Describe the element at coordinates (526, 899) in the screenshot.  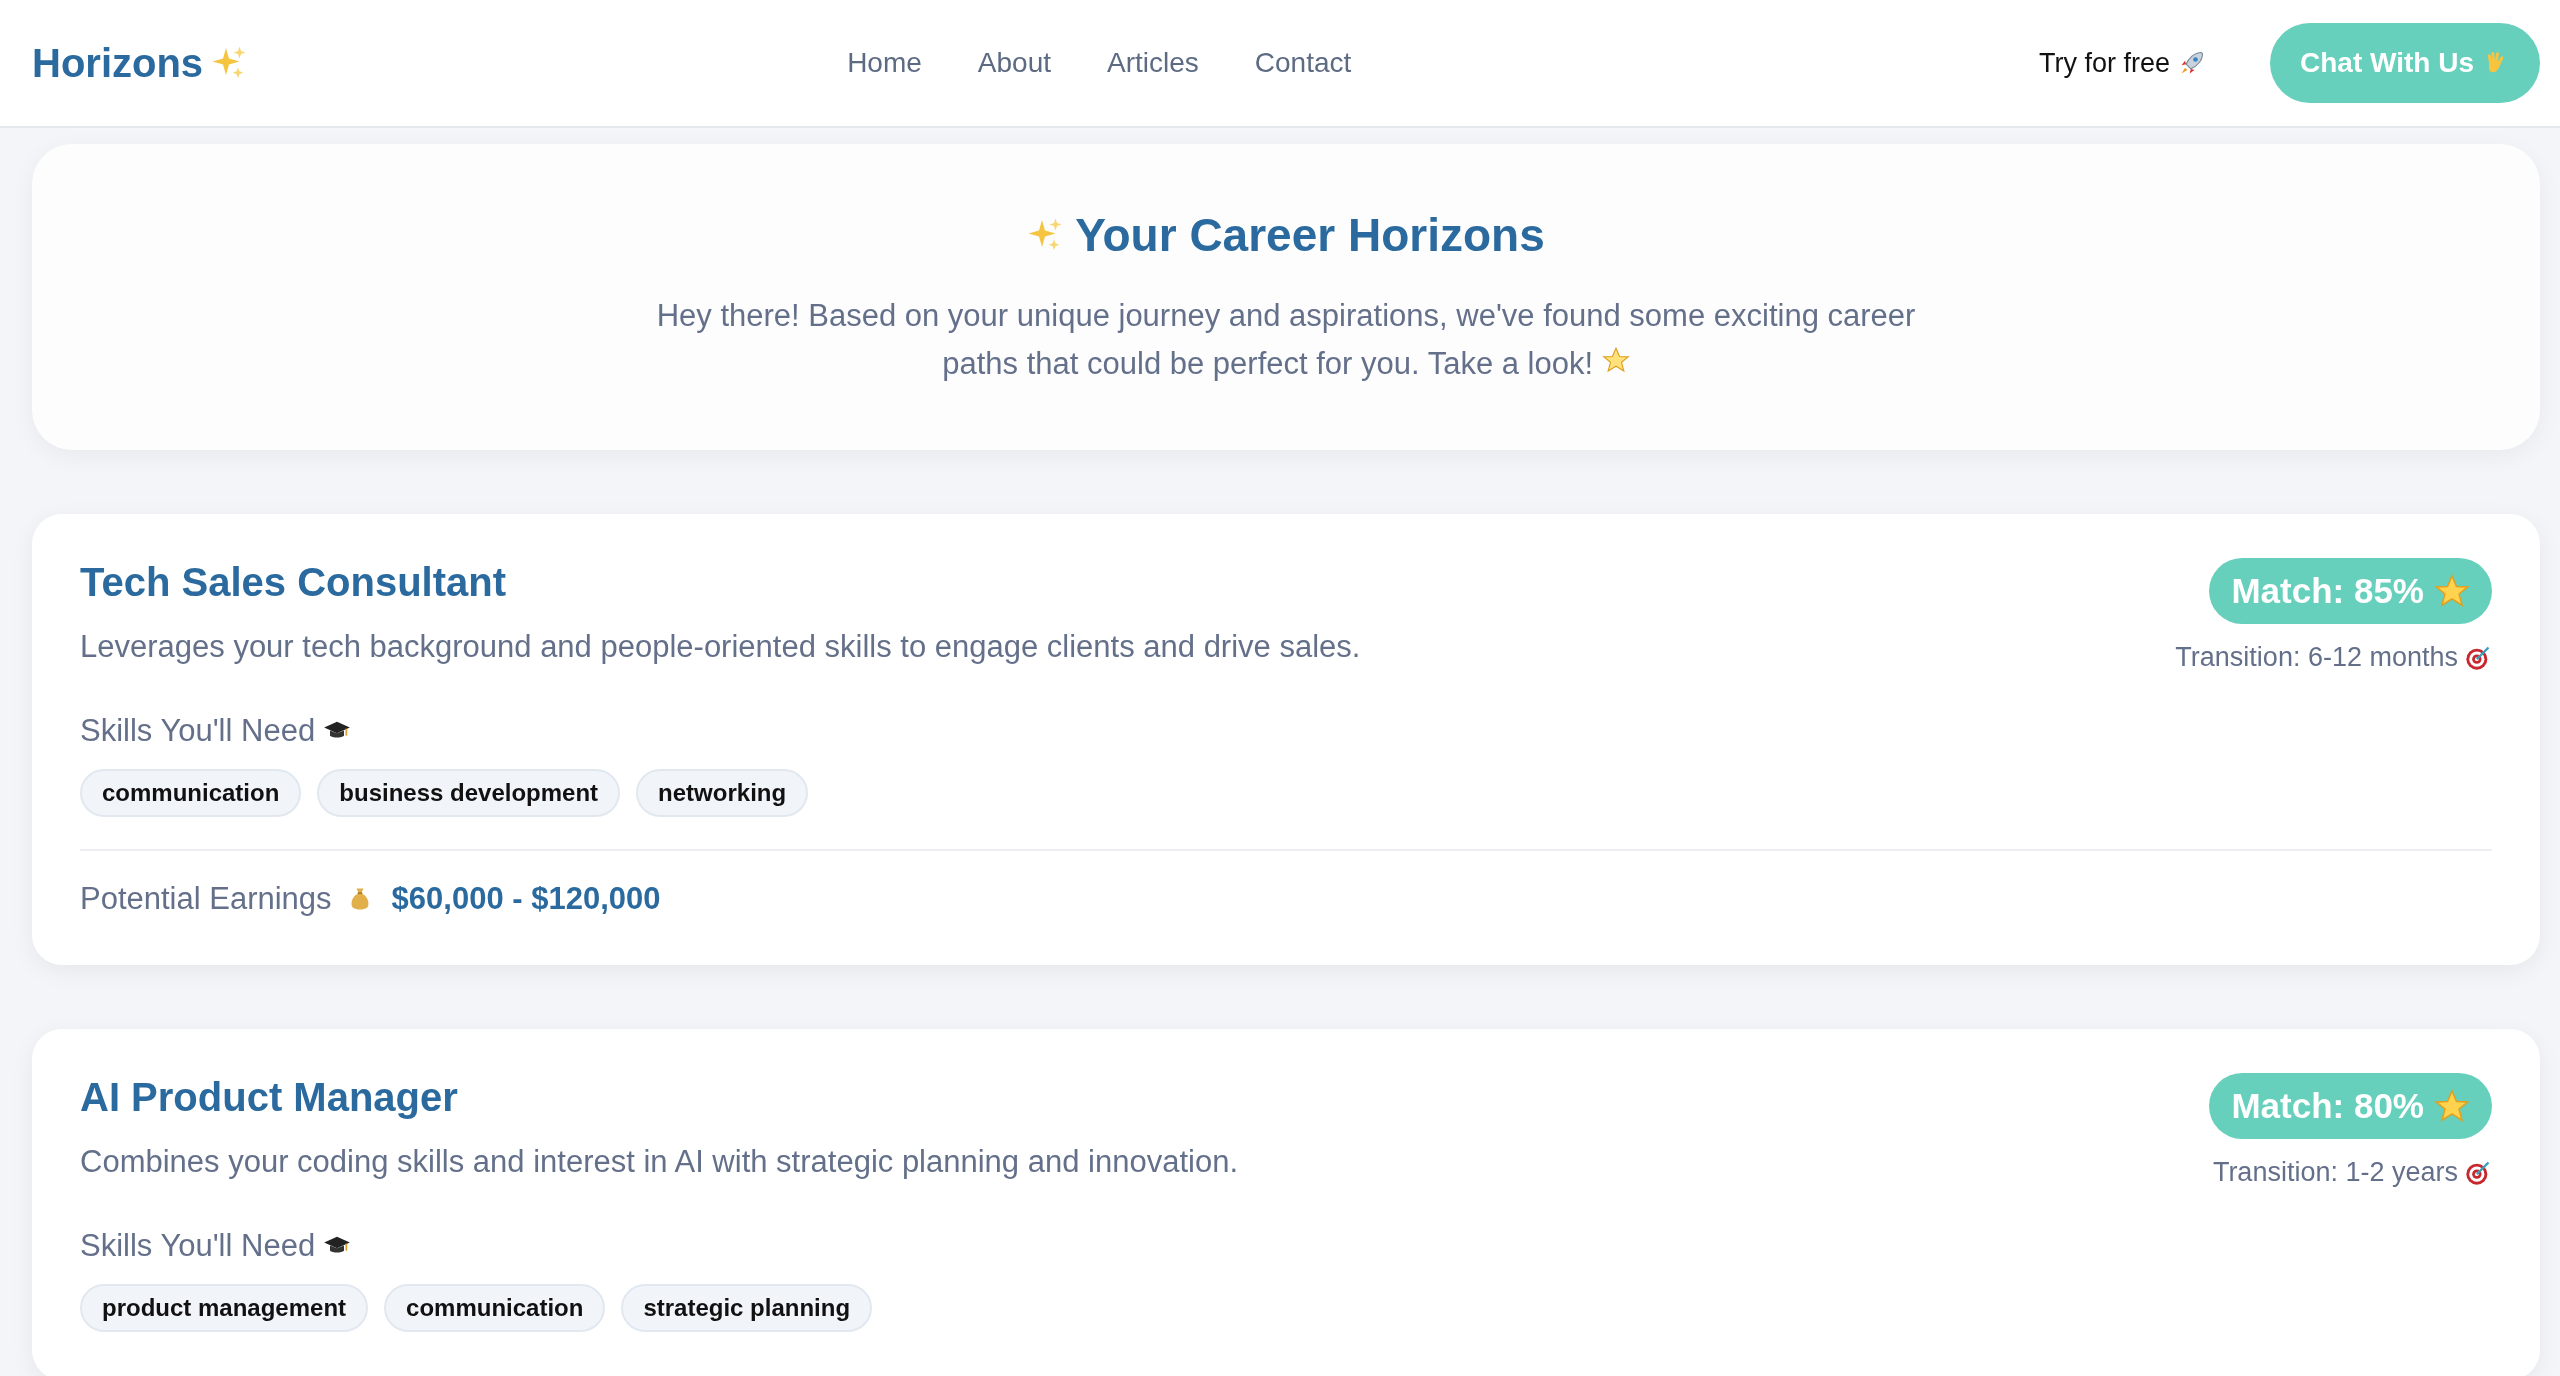
I see `earnings-value: $60,000 - $120,000` at that location.